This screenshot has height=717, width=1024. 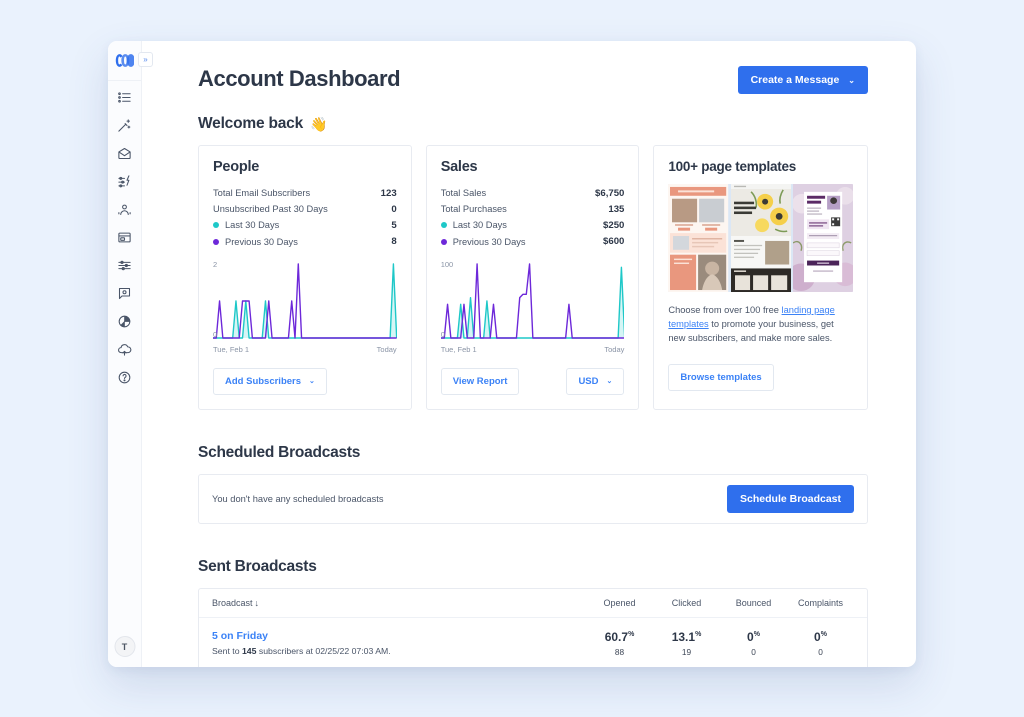 I want to click on image-icon, so click(x=124, y=293).